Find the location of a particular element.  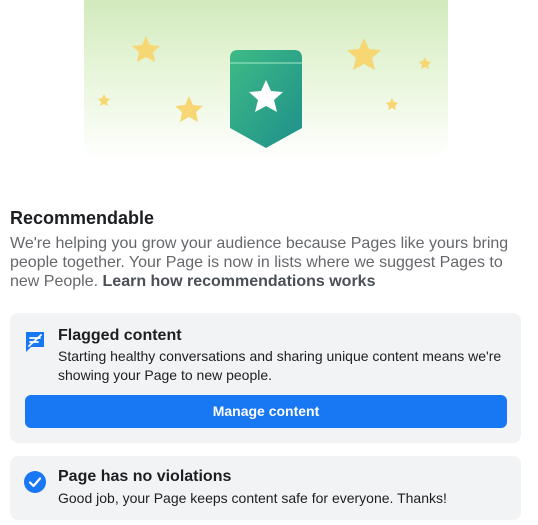

learn-more-link: Learn how recommendations works is located at coordinates (239, 281).